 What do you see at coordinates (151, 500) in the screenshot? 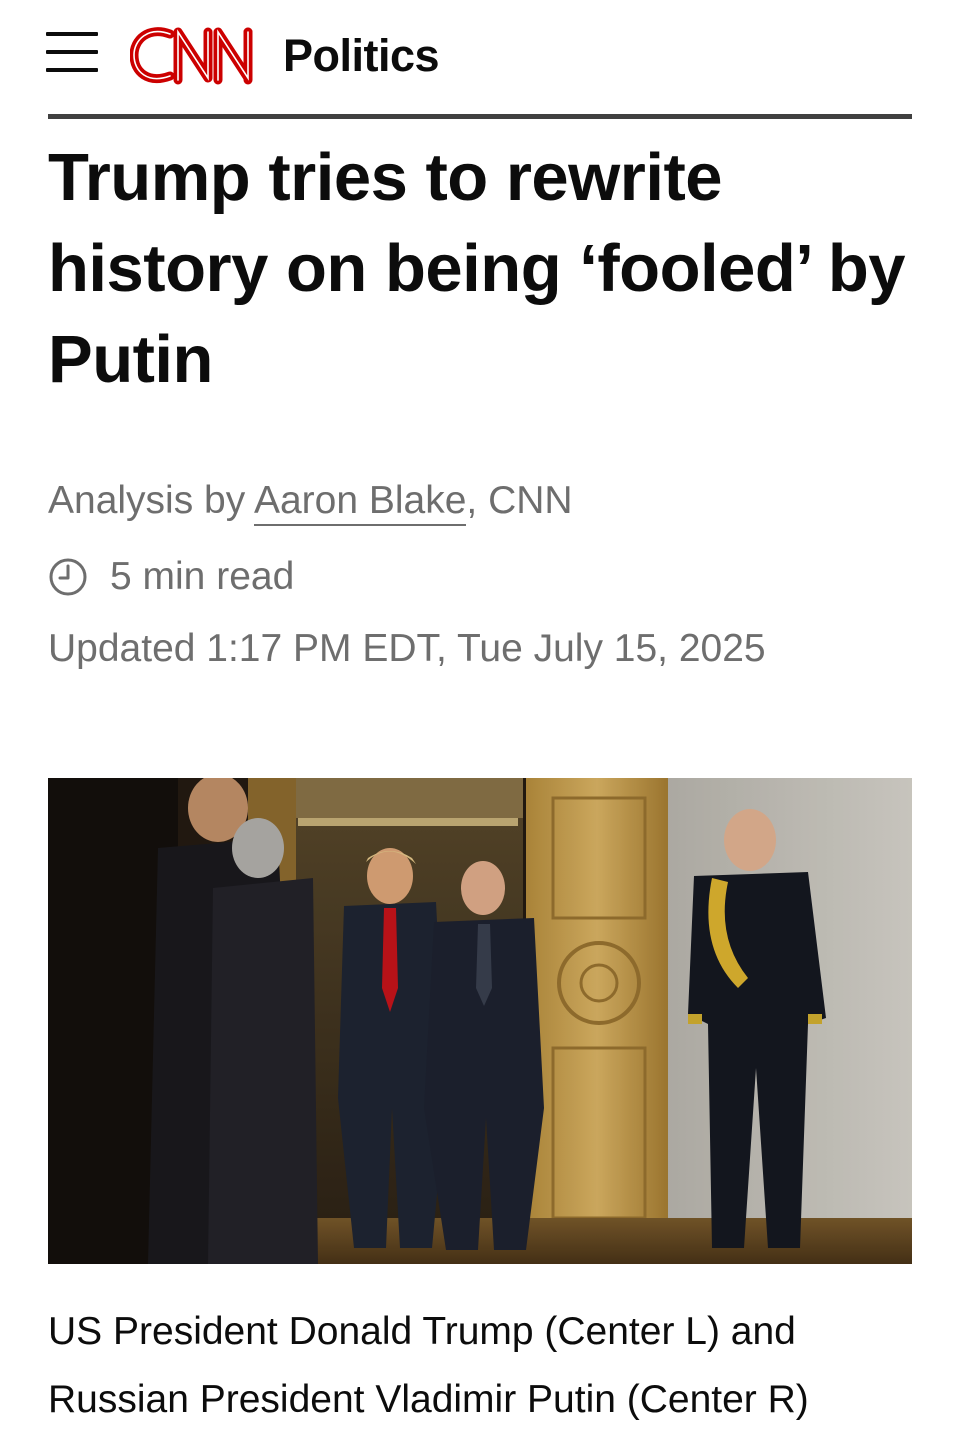
I see `byline-prefix: Analysis by` at bounding box center [151, 500].